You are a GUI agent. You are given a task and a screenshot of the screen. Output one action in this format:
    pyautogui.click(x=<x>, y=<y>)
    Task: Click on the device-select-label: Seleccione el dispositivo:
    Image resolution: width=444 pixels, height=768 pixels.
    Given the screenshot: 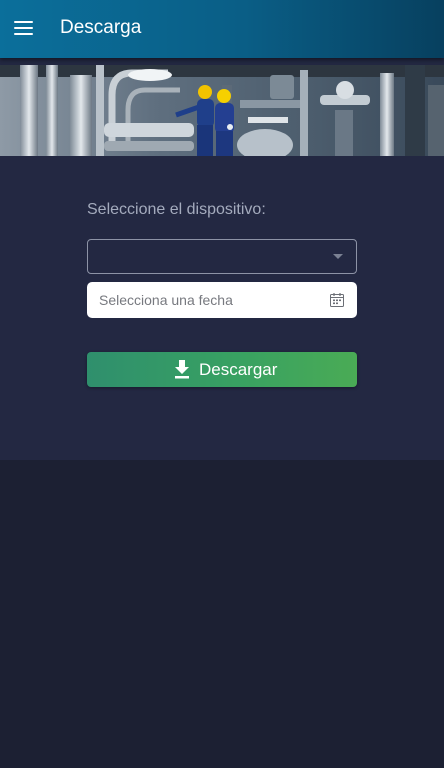 What is the action you would take?
    pyautogui.click(x=176, y=209)
    